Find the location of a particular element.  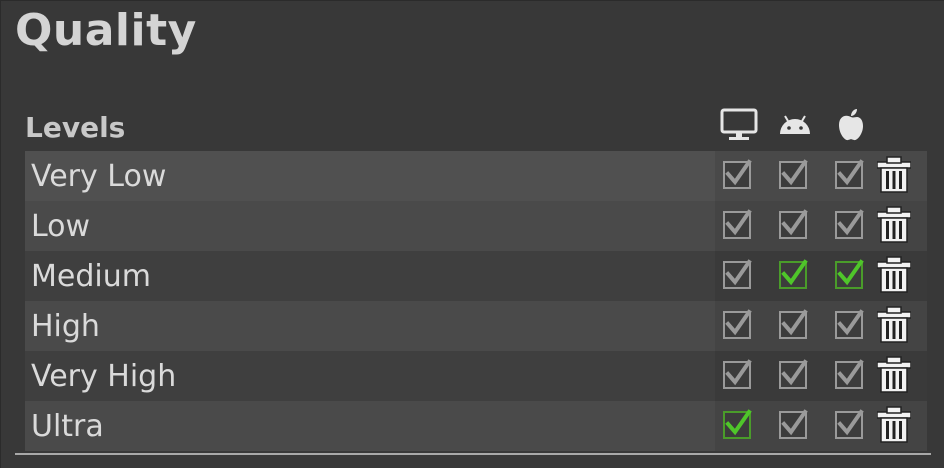

level-label: Ultra is located at coordinates (67, 426).